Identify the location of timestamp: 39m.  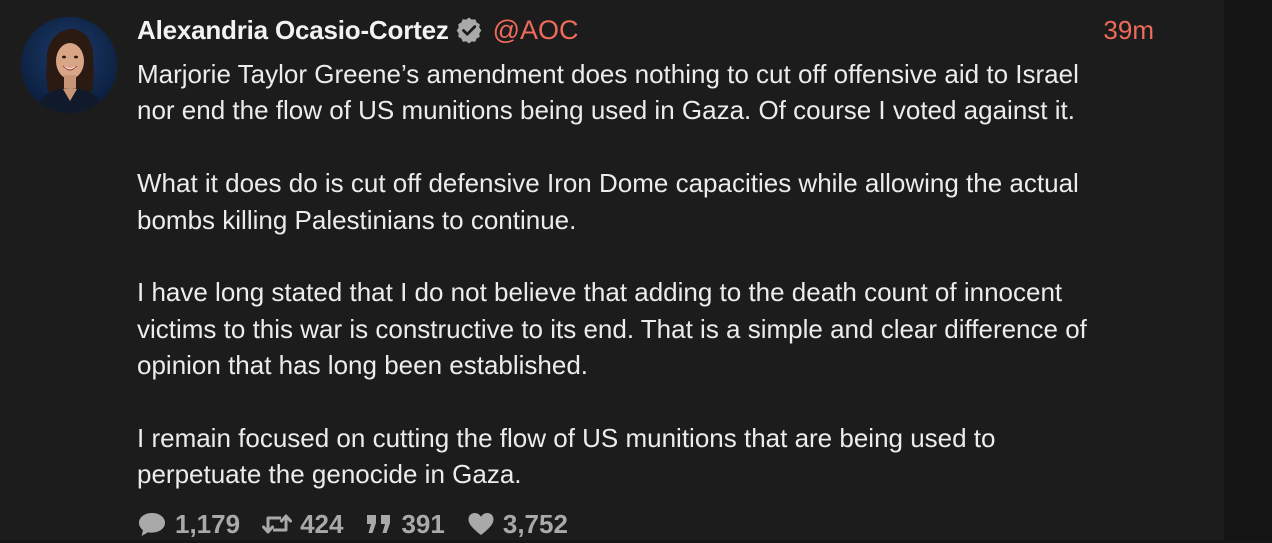
(1128, 30).